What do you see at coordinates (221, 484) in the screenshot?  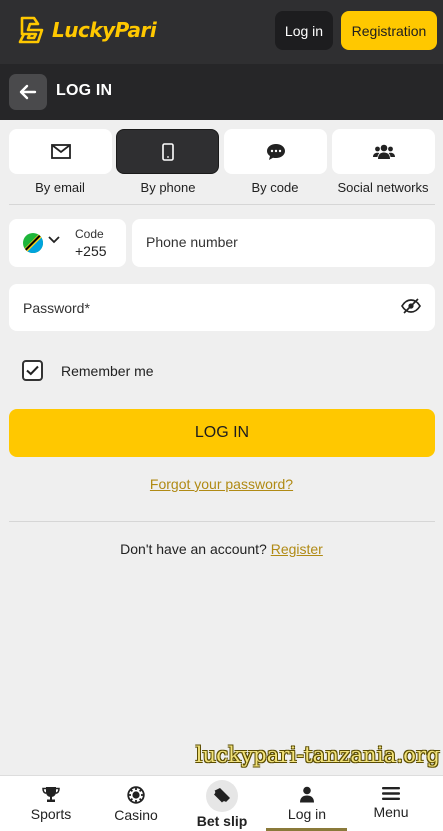 I see `forgot-password-link: Forgot your password?` at bounding box center [221, 484].